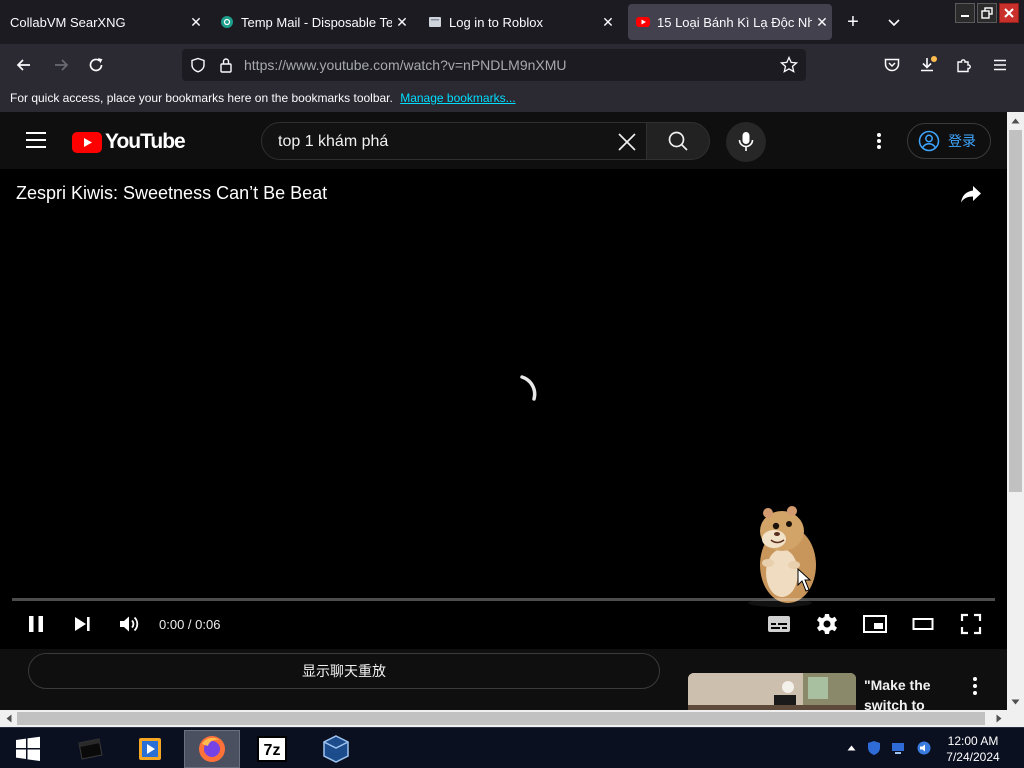 The image size is (1024, 768). I want to click on scroll-up-arrow, so click(1015, 120).